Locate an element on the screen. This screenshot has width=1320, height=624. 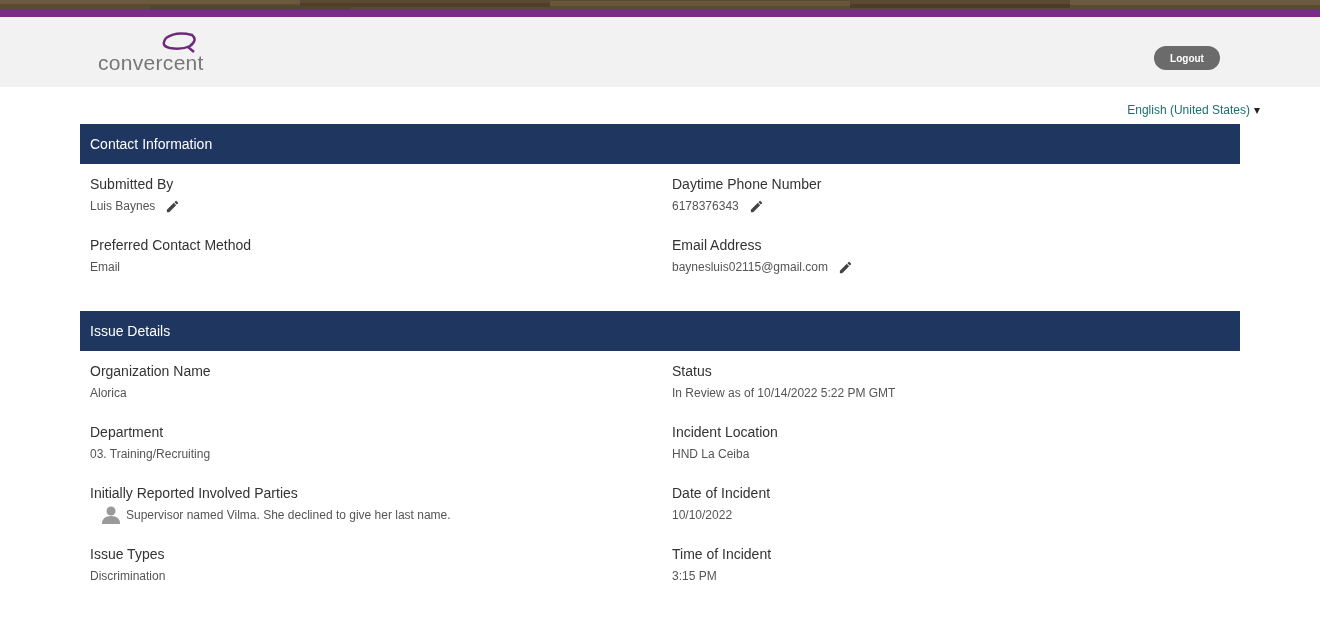
field-value: 6178376343 is located at coordinates (705, 206).